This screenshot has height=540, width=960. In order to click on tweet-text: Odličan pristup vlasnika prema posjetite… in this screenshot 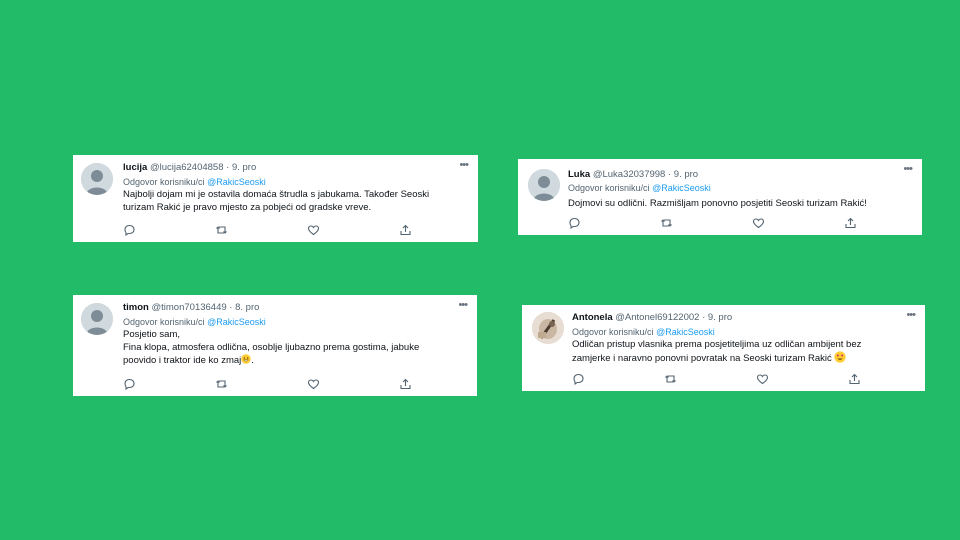, I will do `click(741, 351)`.